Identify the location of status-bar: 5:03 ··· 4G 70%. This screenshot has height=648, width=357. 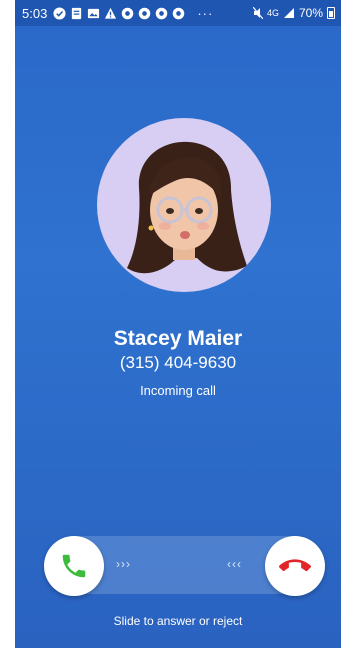
(178, 13).